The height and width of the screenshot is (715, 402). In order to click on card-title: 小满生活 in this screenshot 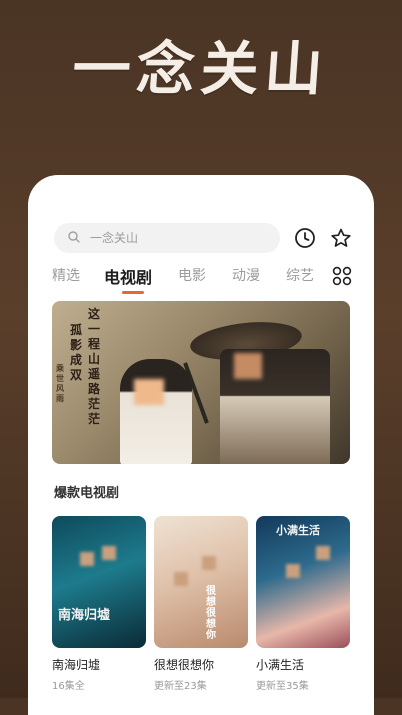, I will do `click(280, 665)`.